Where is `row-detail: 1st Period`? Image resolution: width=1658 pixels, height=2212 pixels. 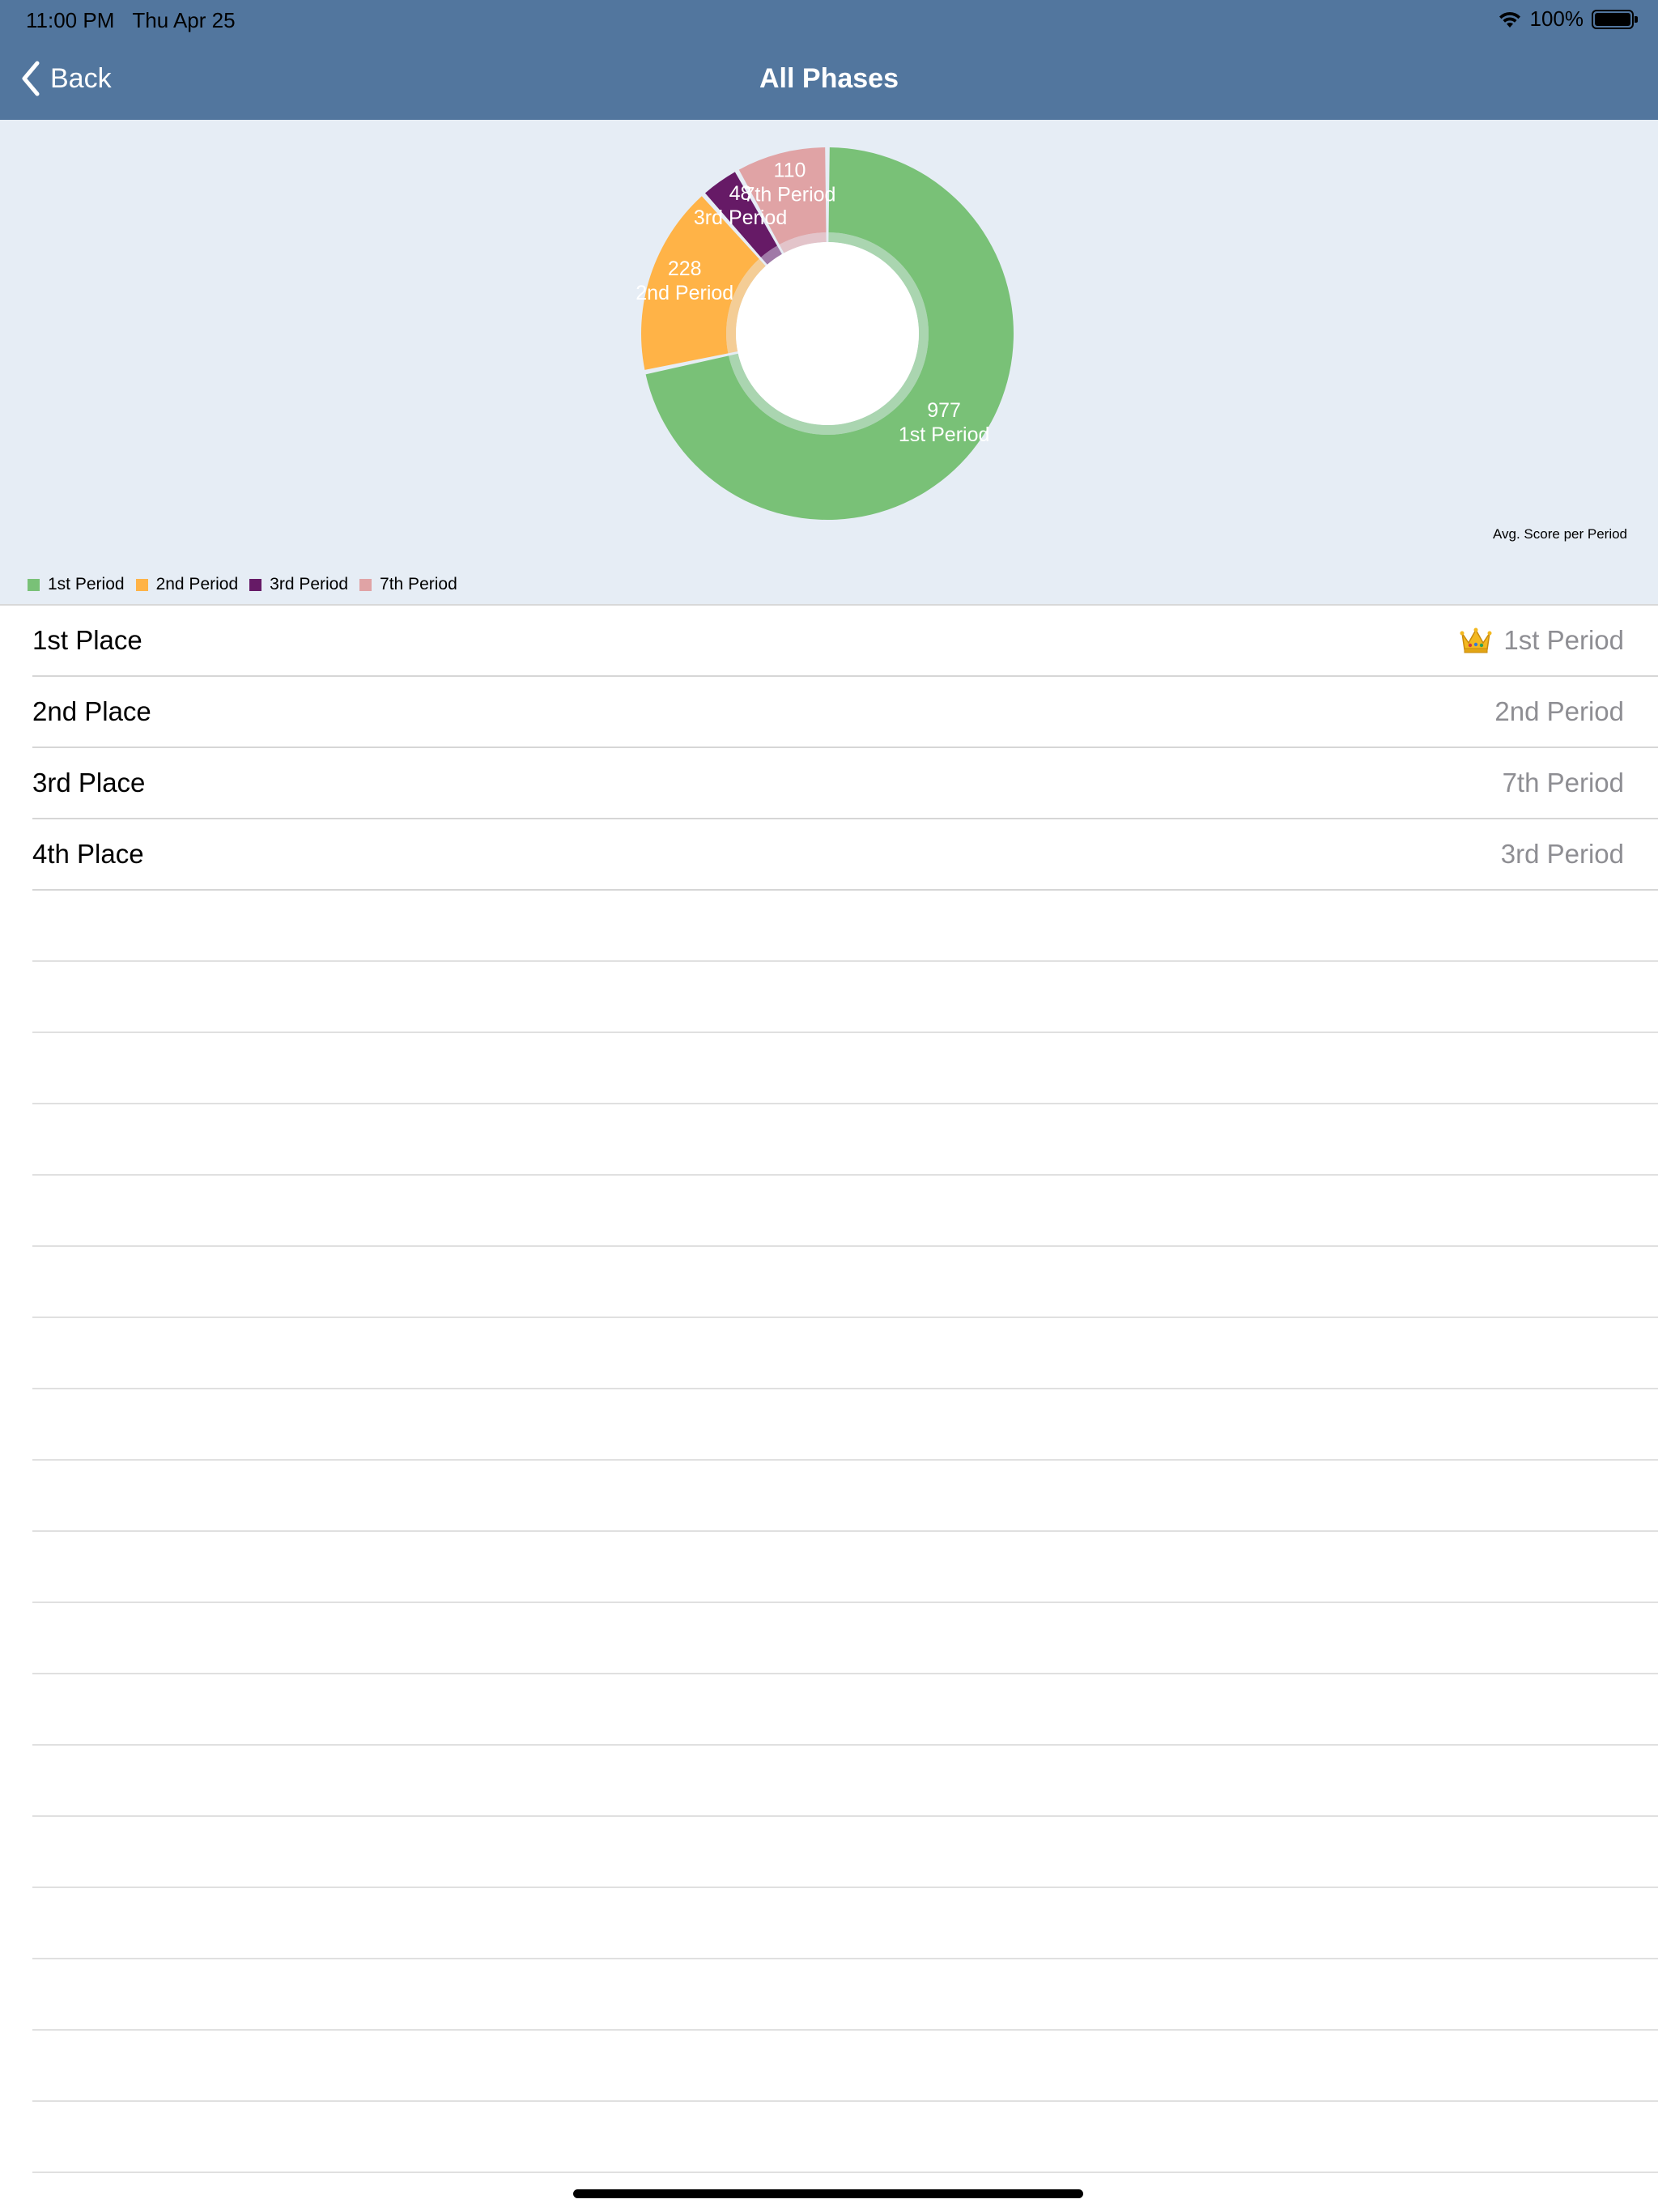 row-detail: 1st Period is located at coordinates (1542, 640).